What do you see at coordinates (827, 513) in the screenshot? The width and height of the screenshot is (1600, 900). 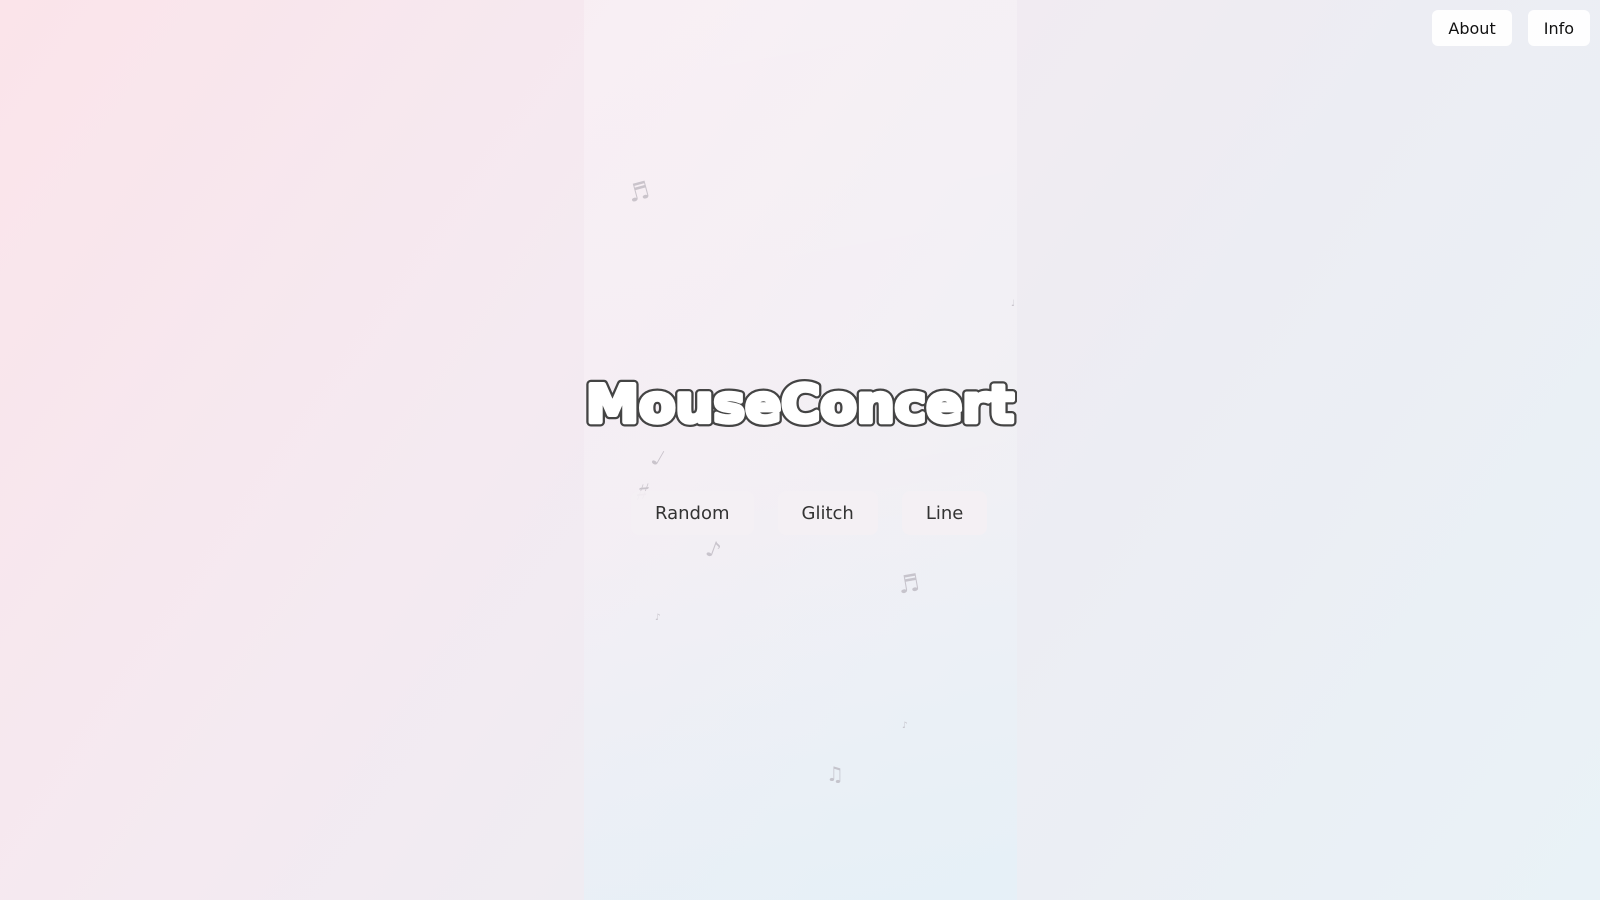 I see `glitch-mode-button: Glitch` at bounding box center [827, 513].